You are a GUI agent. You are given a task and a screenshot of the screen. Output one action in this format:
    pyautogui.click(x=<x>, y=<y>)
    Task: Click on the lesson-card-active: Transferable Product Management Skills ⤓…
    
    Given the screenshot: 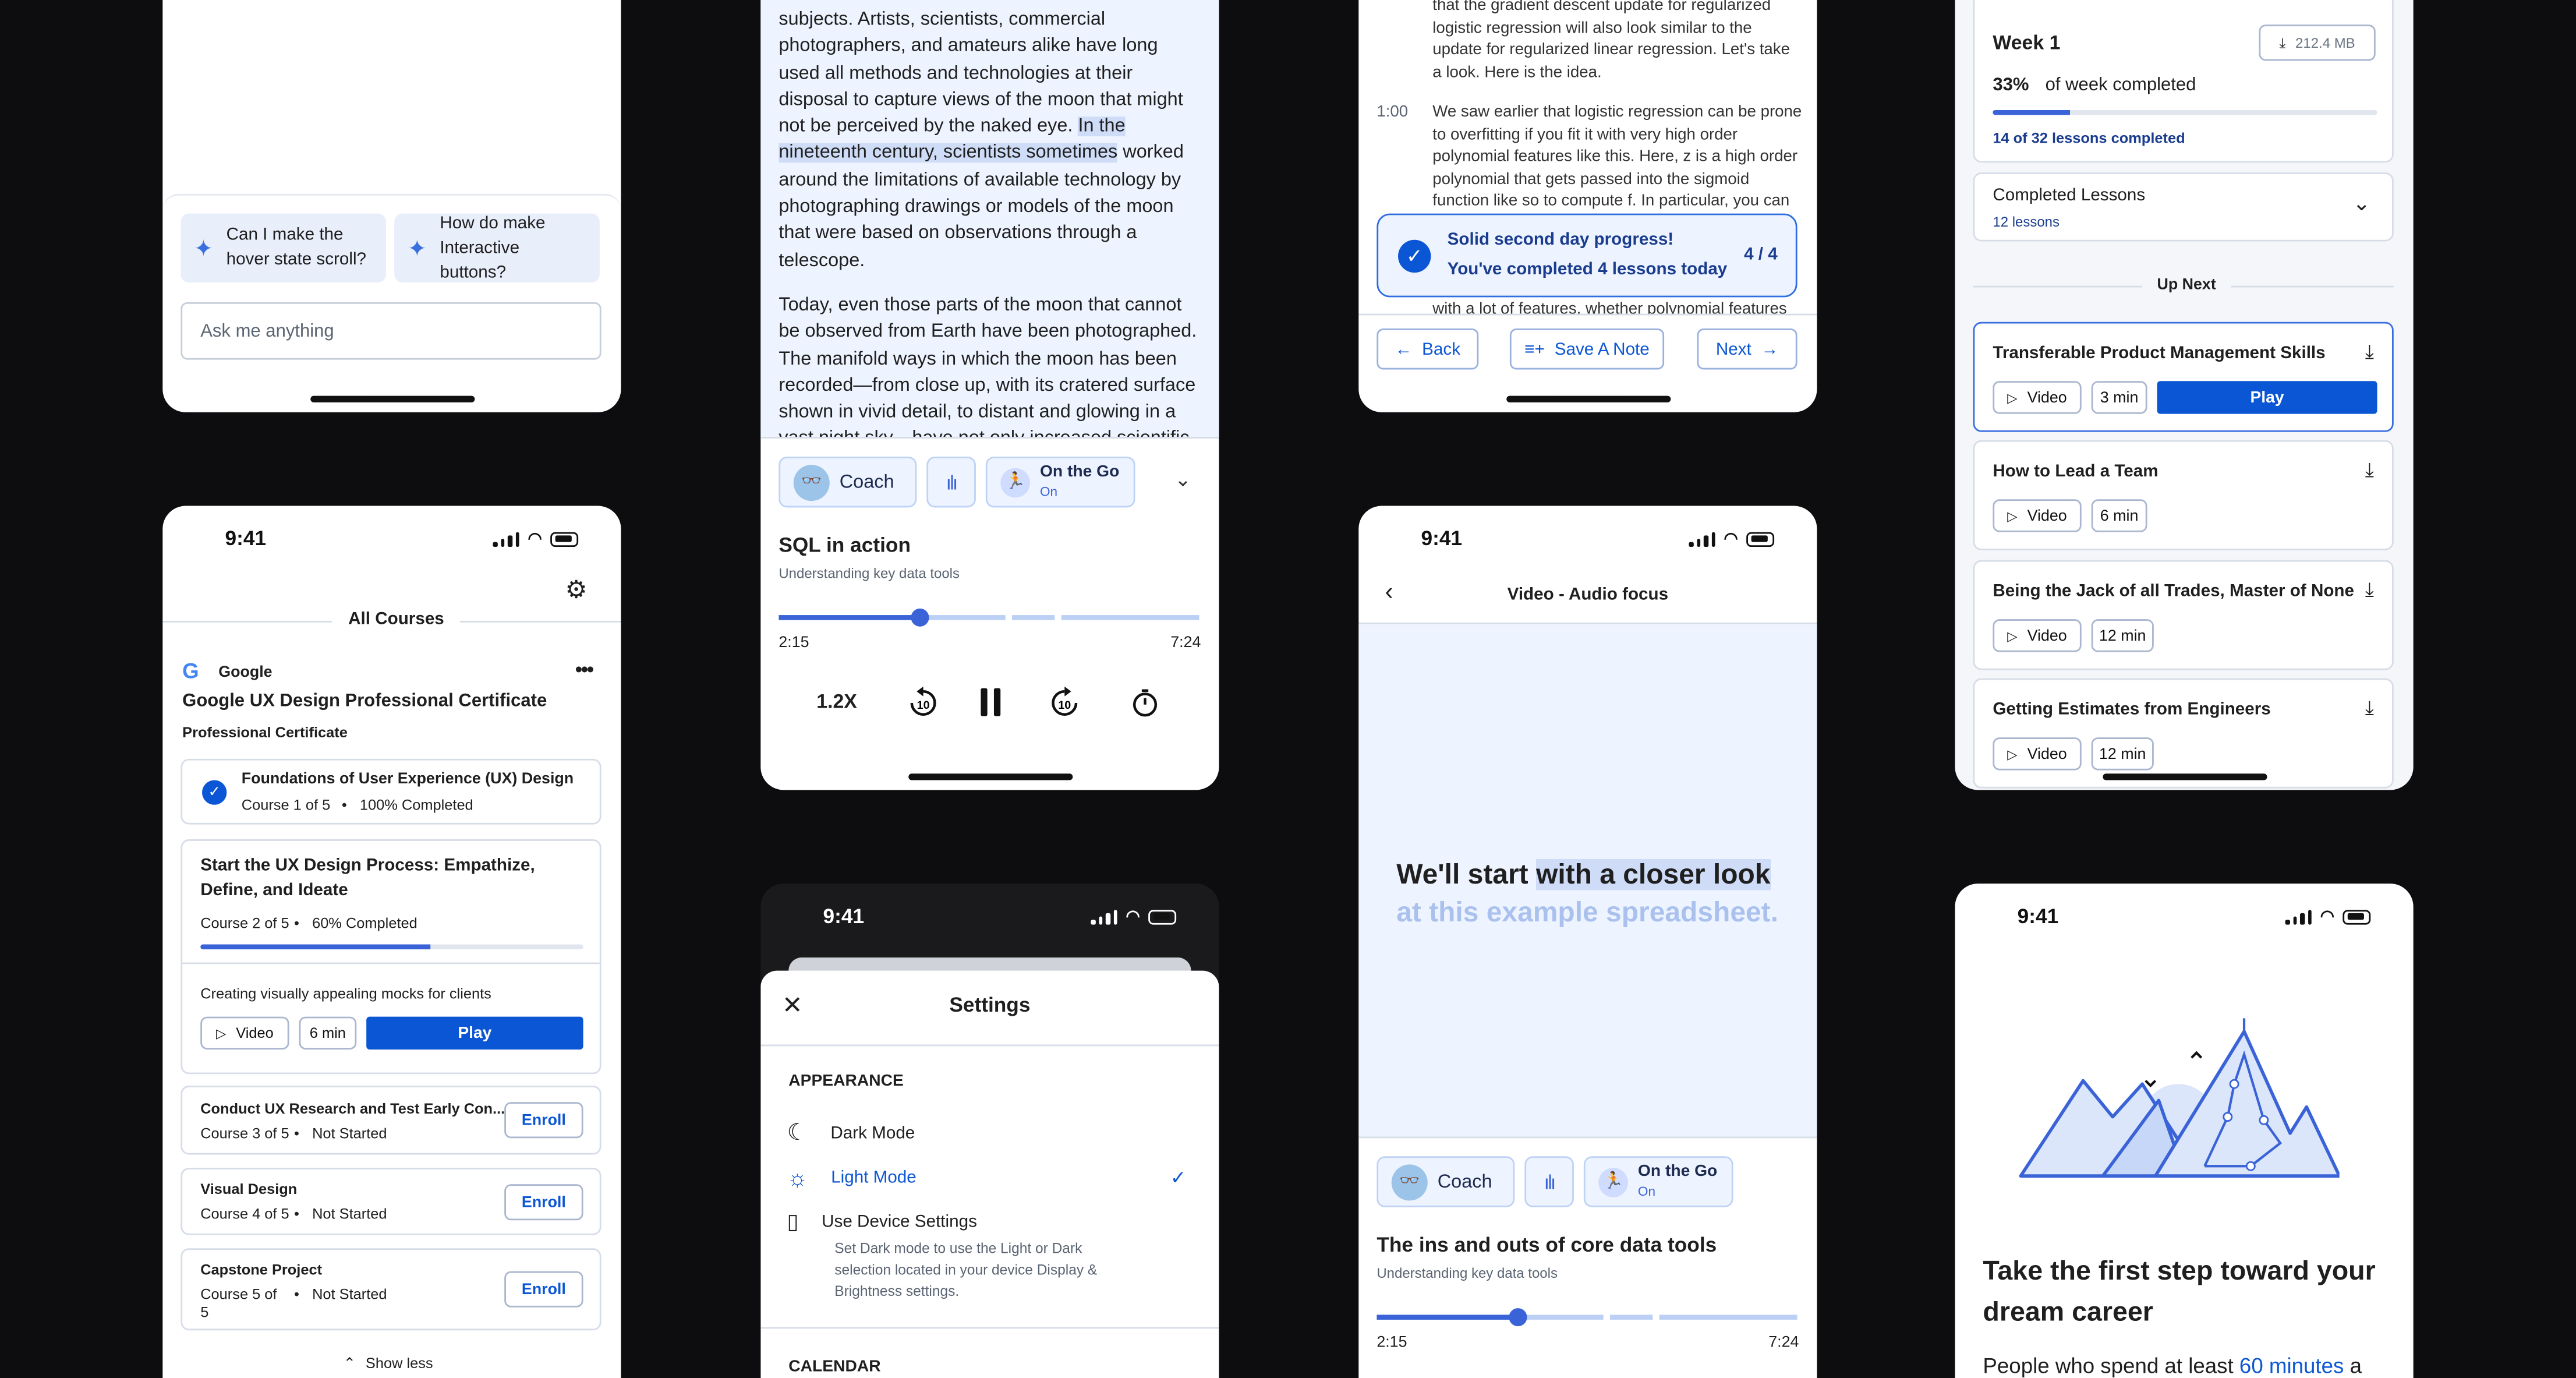 What is the action you would take?
    pyautogui.click(x=2183, y=376)
    